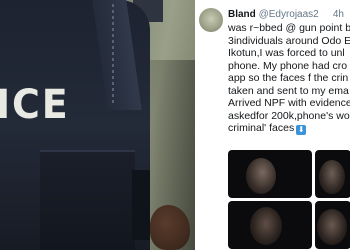 The width and height of the screenshot is (350, 250). Describe the element at coordinates (261, 128) in the screenshot. I see `tweet-line: criminal' faces` at that location.